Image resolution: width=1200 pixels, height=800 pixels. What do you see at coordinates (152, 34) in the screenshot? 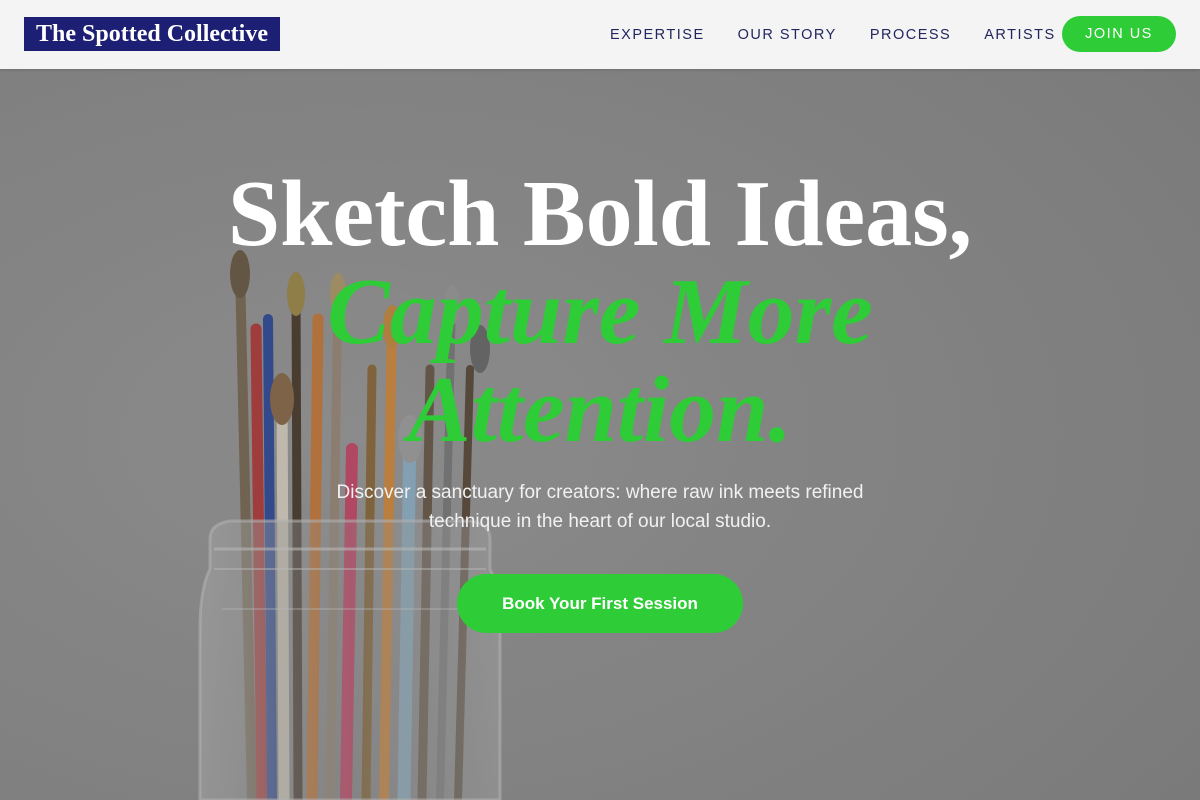
I see `brand-logo: The Spotted Collective` at bounding box center [152, 34].